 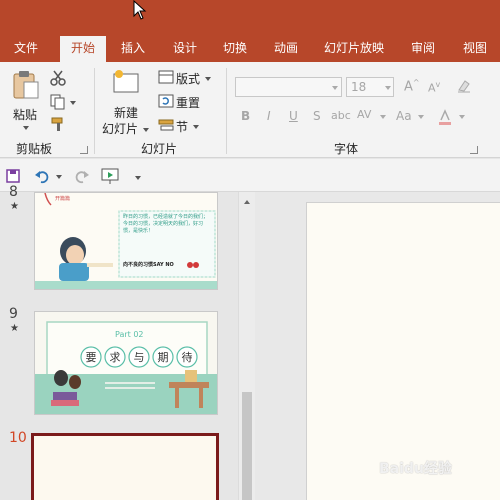 What do you see at coordinates (359, 87) in the screenshot?
I see `font-size-value: 18` at bounding box center [359, 87].